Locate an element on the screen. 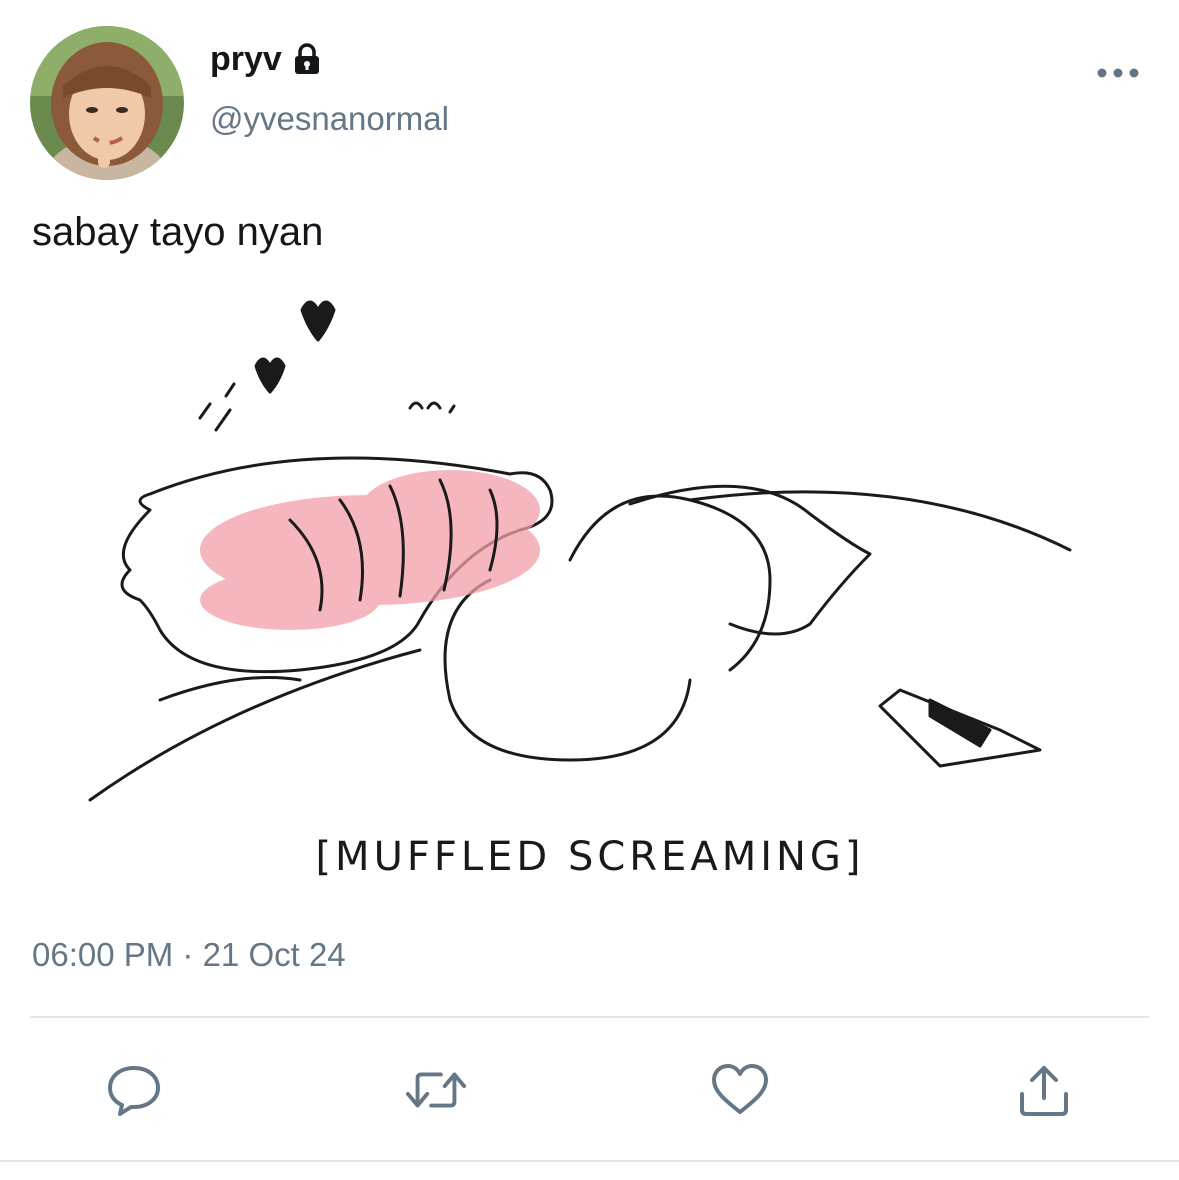  share-icon is located at coordinates (1044, 1091).